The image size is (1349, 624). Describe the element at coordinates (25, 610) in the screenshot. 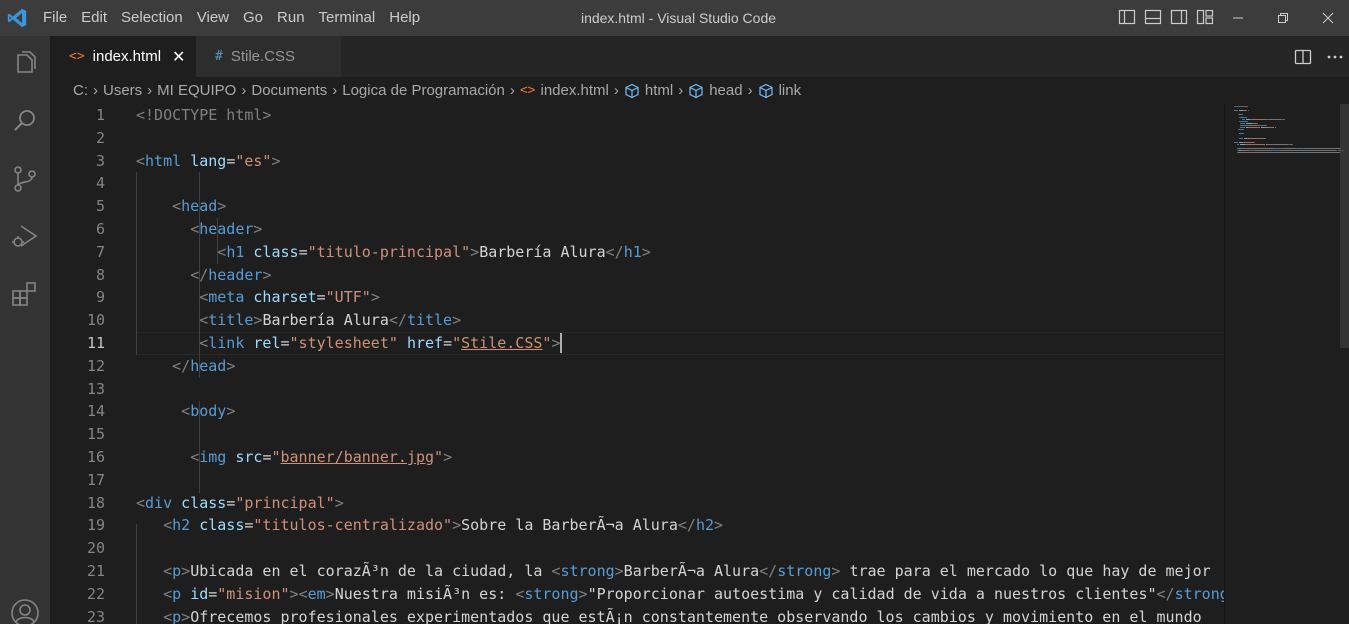

I see `accounts-icon` at that location.